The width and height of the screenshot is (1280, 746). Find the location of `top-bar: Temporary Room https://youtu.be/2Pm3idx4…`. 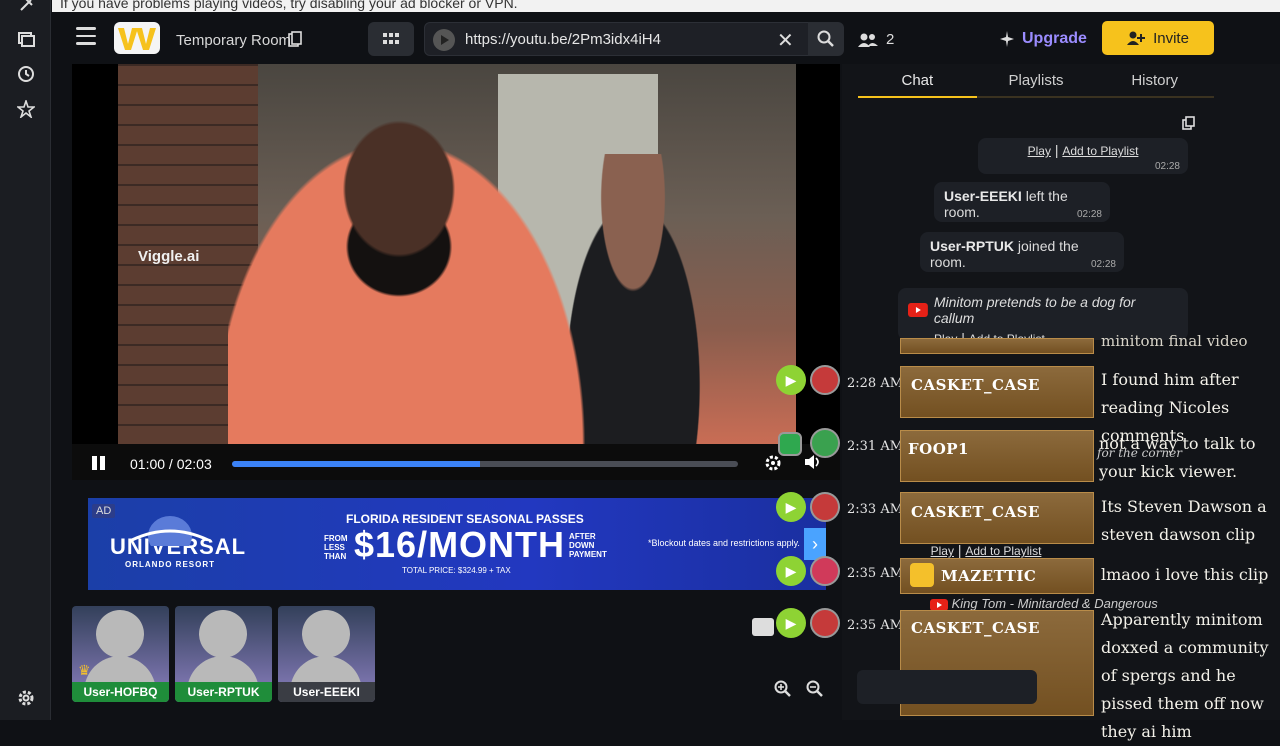

top-bar: Temporary Room https://youtu.be/2Pm3idx4… is located at coordinates (452, 39).